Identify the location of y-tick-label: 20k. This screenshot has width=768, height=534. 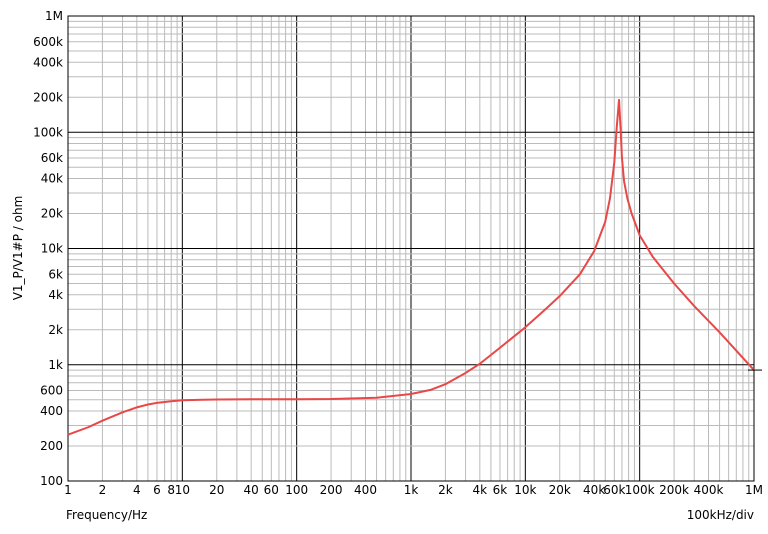
(52, 214).